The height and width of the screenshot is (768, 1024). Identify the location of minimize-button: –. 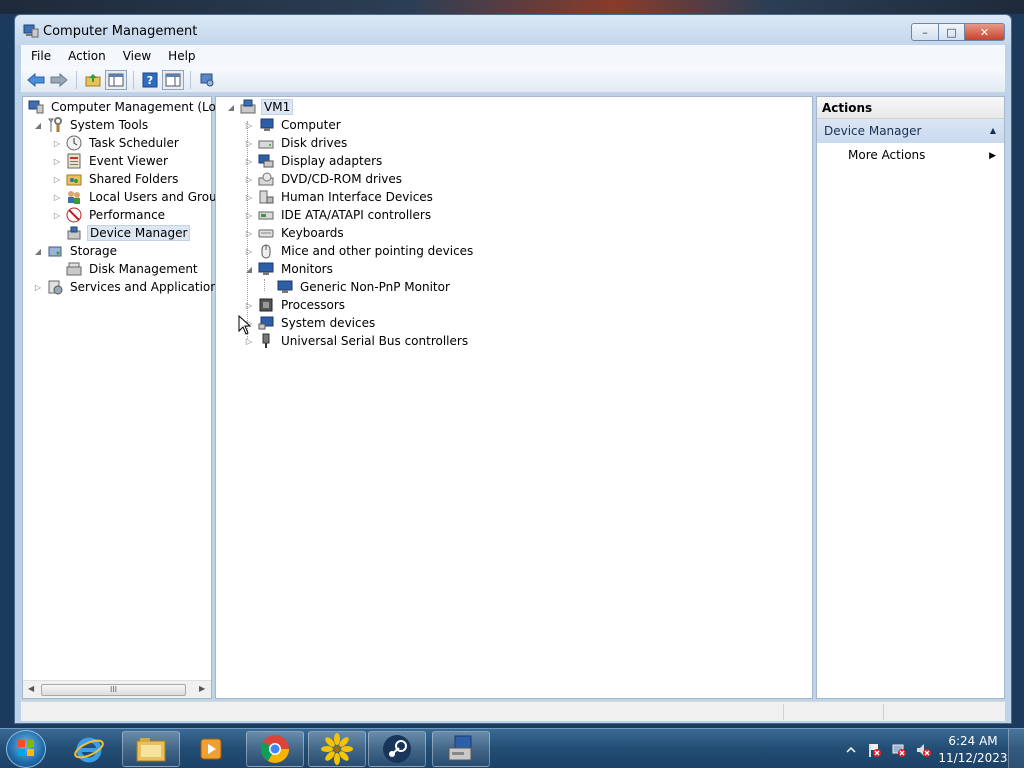
(925, 32).